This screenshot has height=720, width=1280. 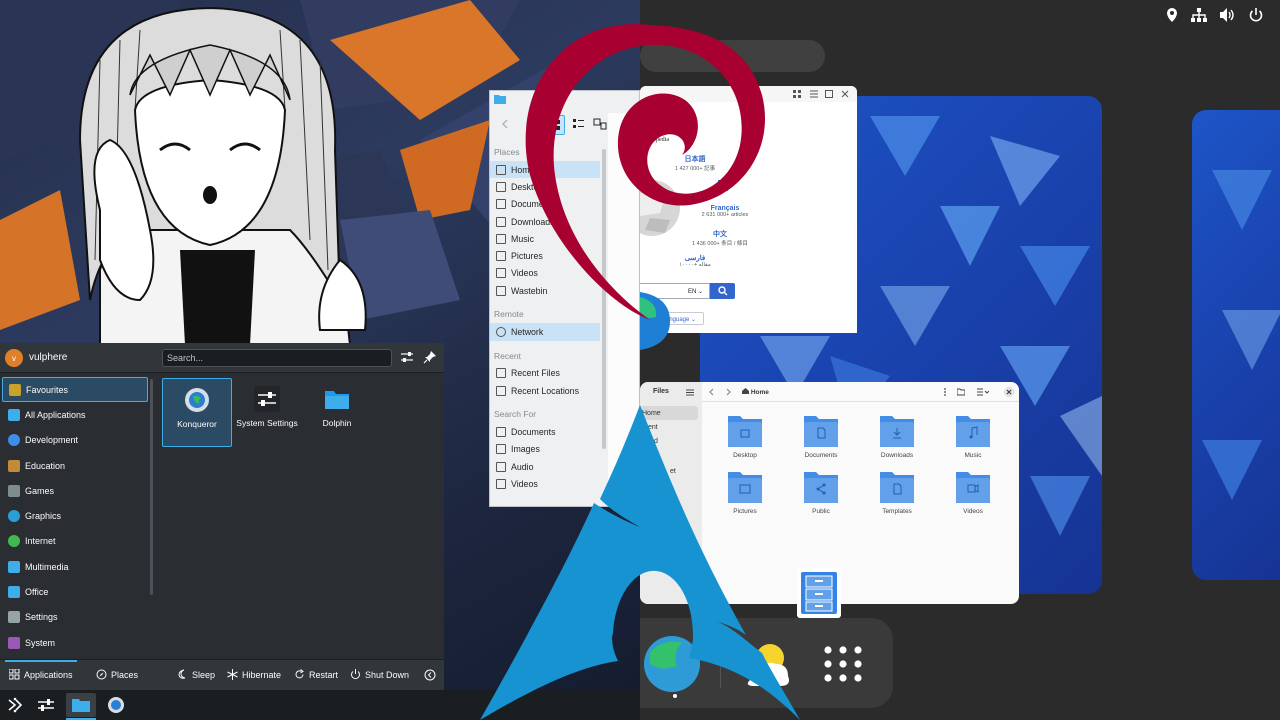 I want to click on show-apps-icon, so click(x=843, y=664).